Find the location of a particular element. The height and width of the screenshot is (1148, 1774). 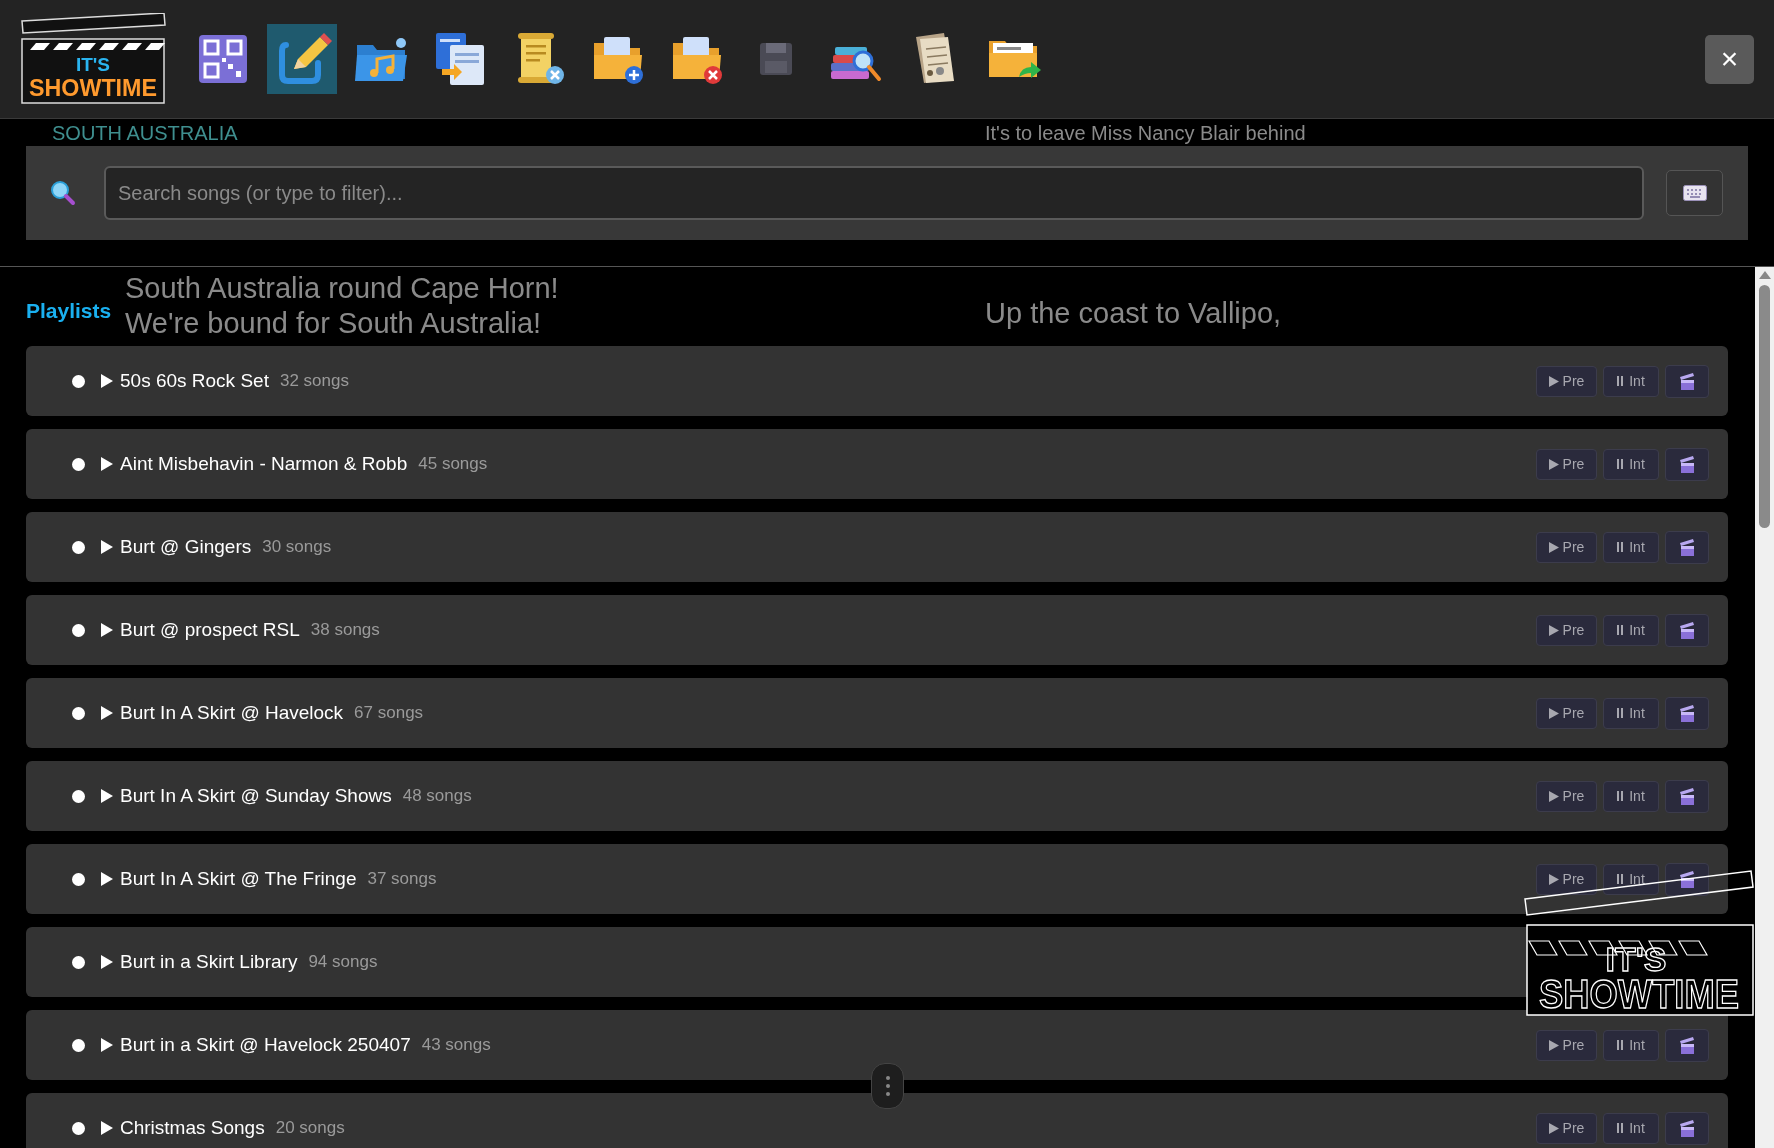

lyric-line: We're bound for South Australia! is located at coordinates (333, 323).